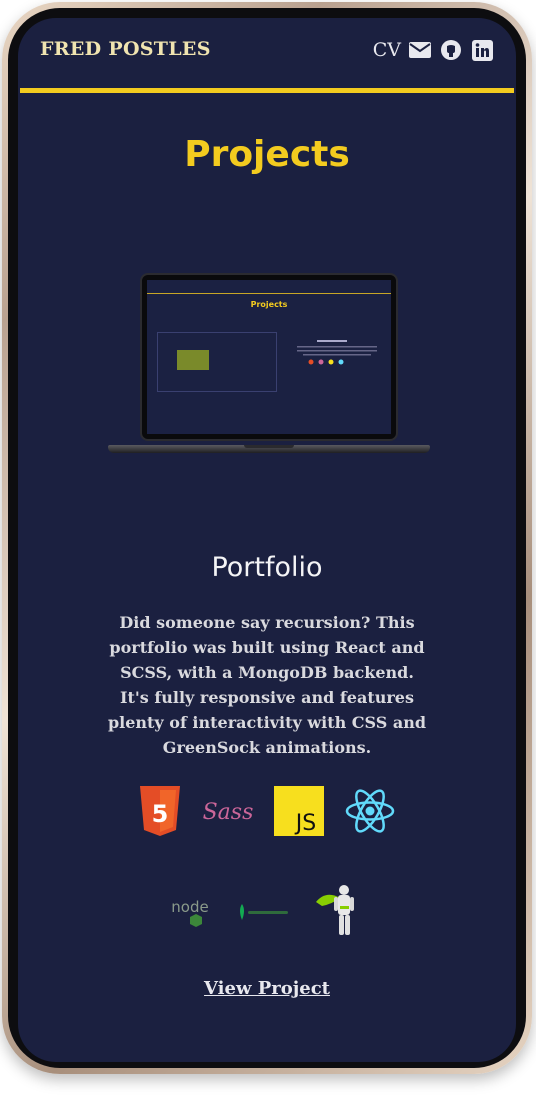 This screenshot has height=1102, width=536. What do you see at coordinates (433, 50) in the screenshot?
I see `header-nav: CV` at bounding box center [433, 50].